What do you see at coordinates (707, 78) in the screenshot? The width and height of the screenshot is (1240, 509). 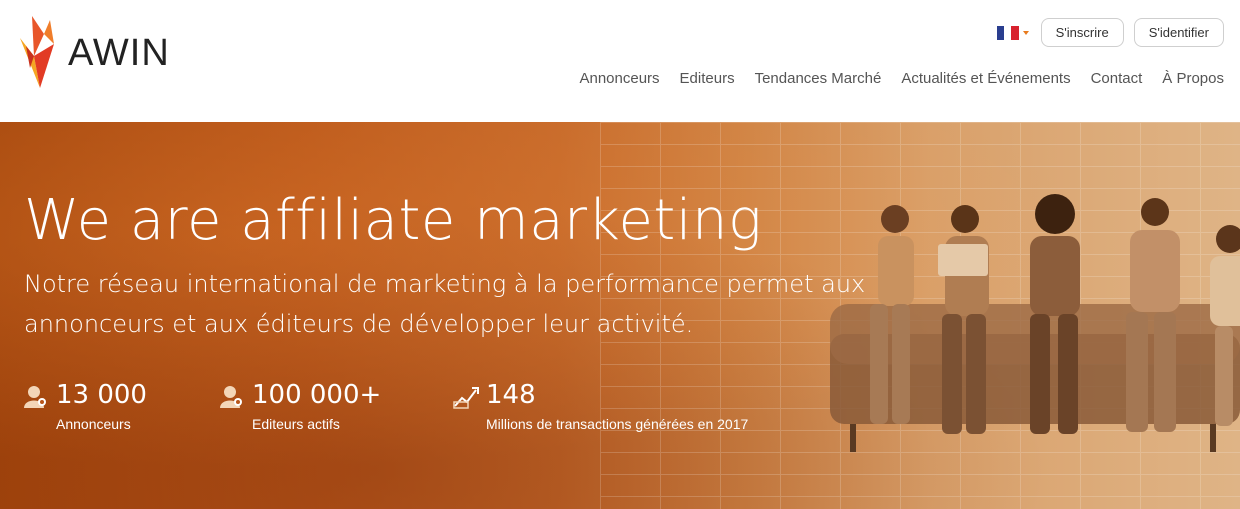 I see `nav-item-editeurs: Editeurs` at bounding box center [707, 78].